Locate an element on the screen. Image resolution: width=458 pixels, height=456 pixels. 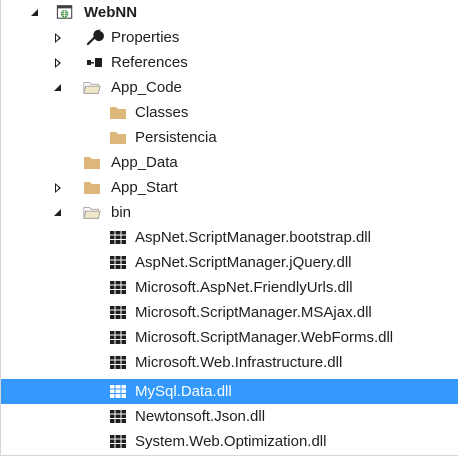
tree-node-project: WebNN is located at coordinates (229, 12).